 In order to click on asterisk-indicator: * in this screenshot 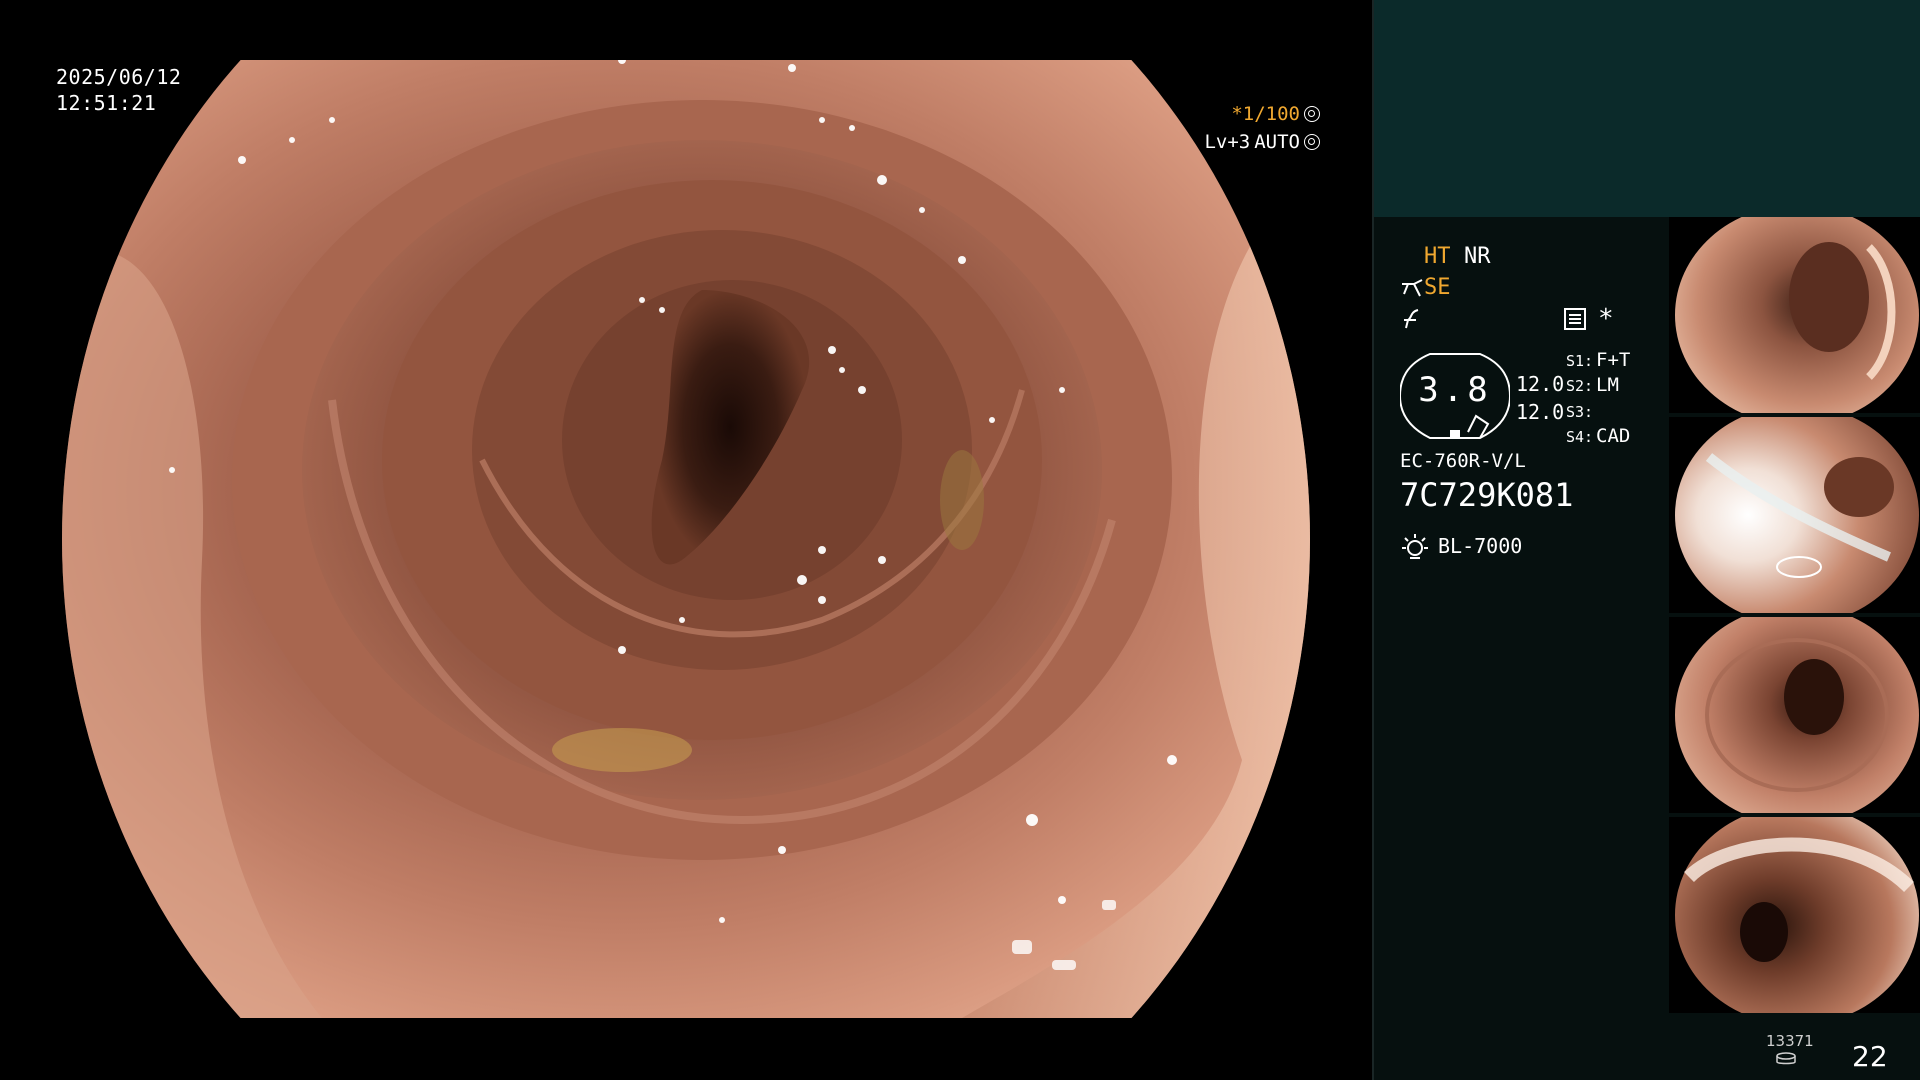, I will do `click(1606, 319)`.